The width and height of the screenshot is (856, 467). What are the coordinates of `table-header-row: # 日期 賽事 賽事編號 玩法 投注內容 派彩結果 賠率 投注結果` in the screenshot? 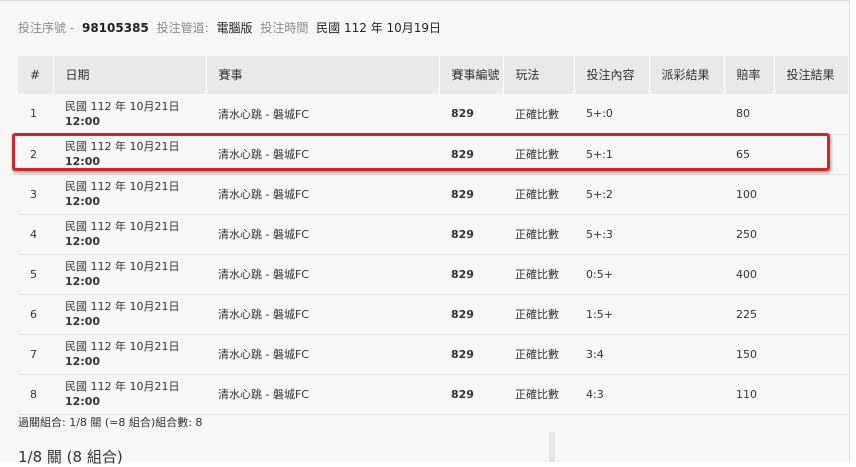 It's located at (433, 75).